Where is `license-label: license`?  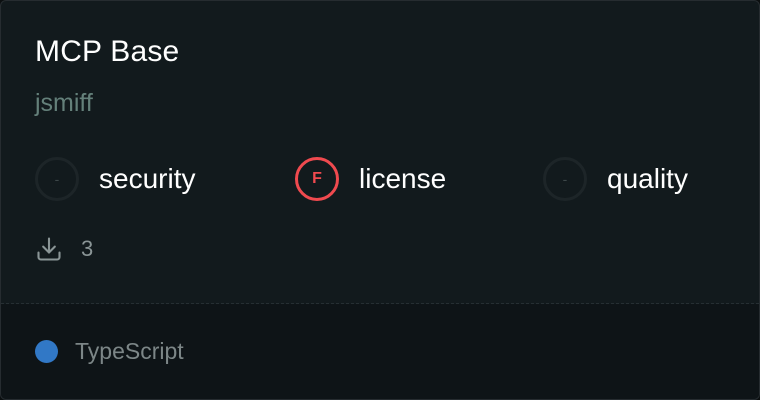 license-label: license is located at coordinates (403, 178).